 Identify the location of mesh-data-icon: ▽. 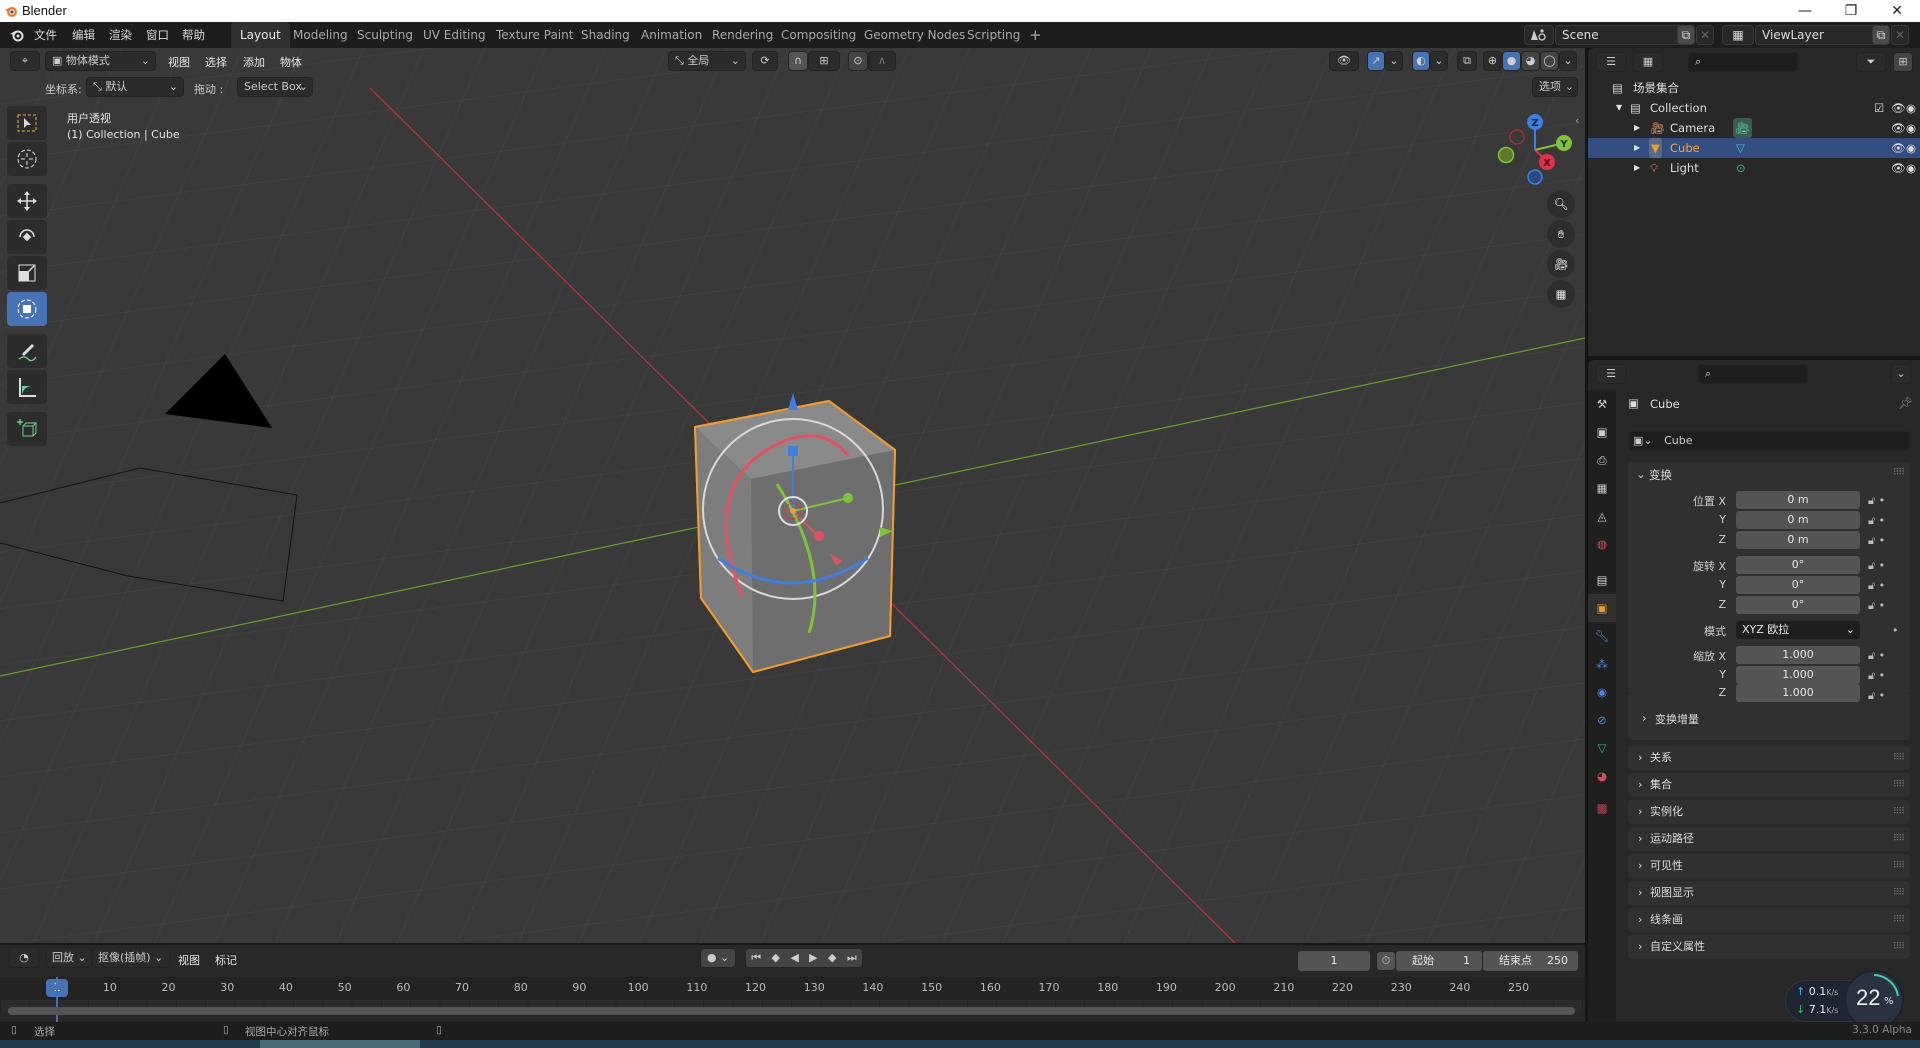
(1740, 148).